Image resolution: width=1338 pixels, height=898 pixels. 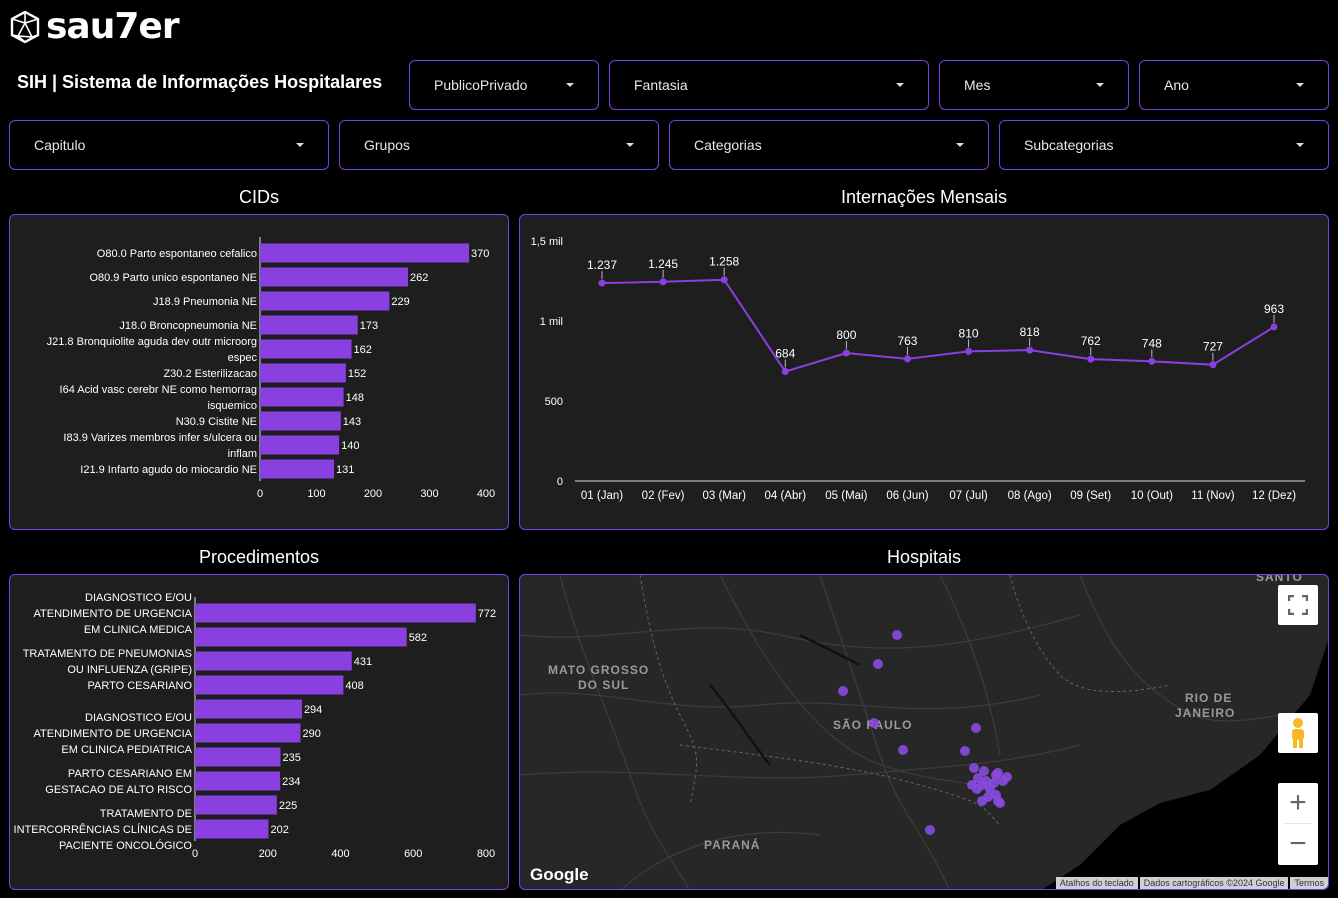 I want to click on data-label: 143, so click(x=352, y=422).